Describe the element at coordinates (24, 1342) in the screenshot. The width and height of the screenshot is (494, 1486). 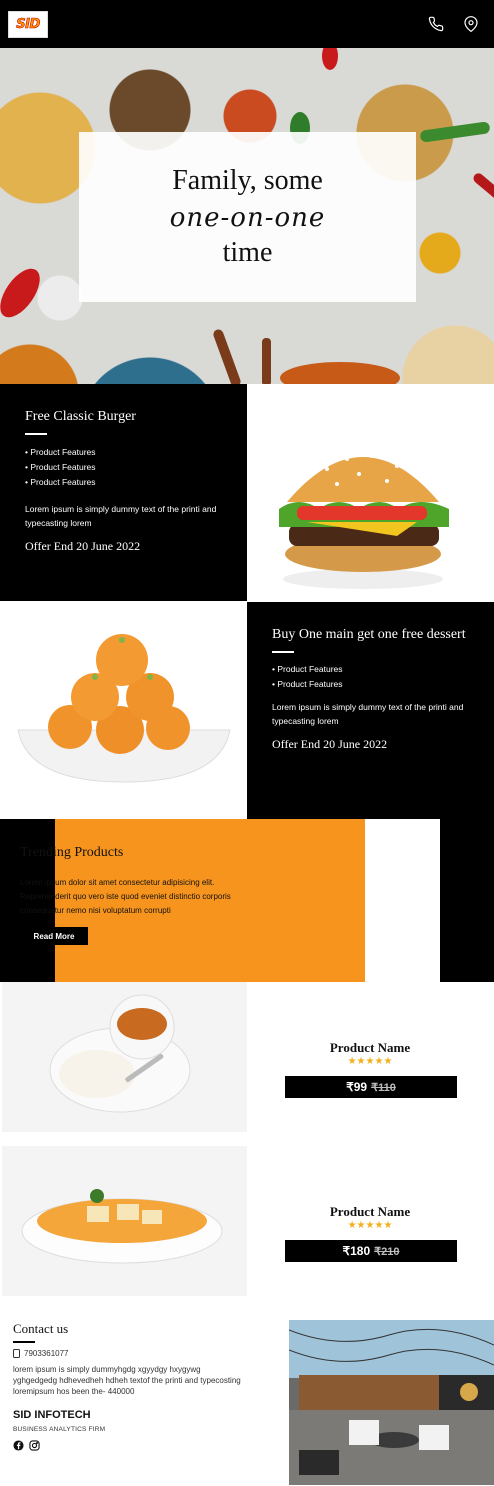
I see `contact-divider` at that location.